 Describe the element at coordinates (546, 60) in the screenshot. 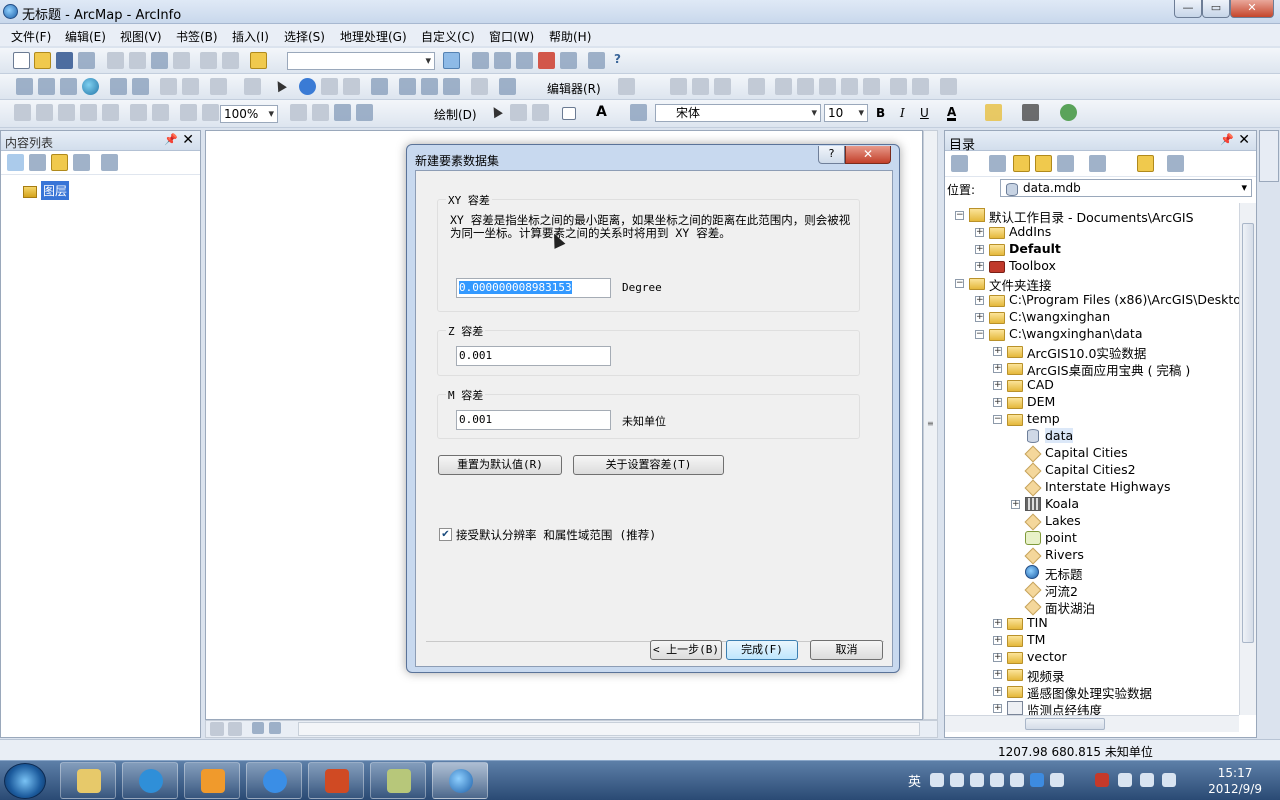

I see `arctoolbox-icon` at that location.